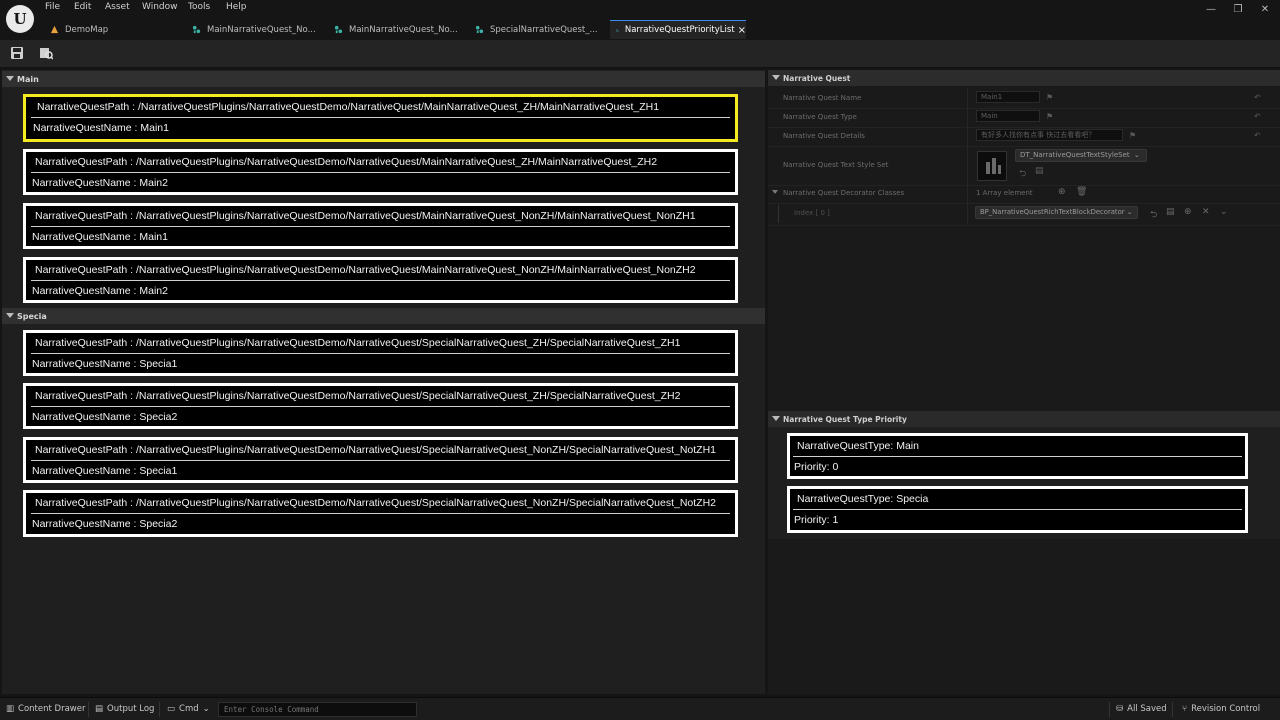  I want to click on output-log-button: ▤ Output Log, so click(124, 709).